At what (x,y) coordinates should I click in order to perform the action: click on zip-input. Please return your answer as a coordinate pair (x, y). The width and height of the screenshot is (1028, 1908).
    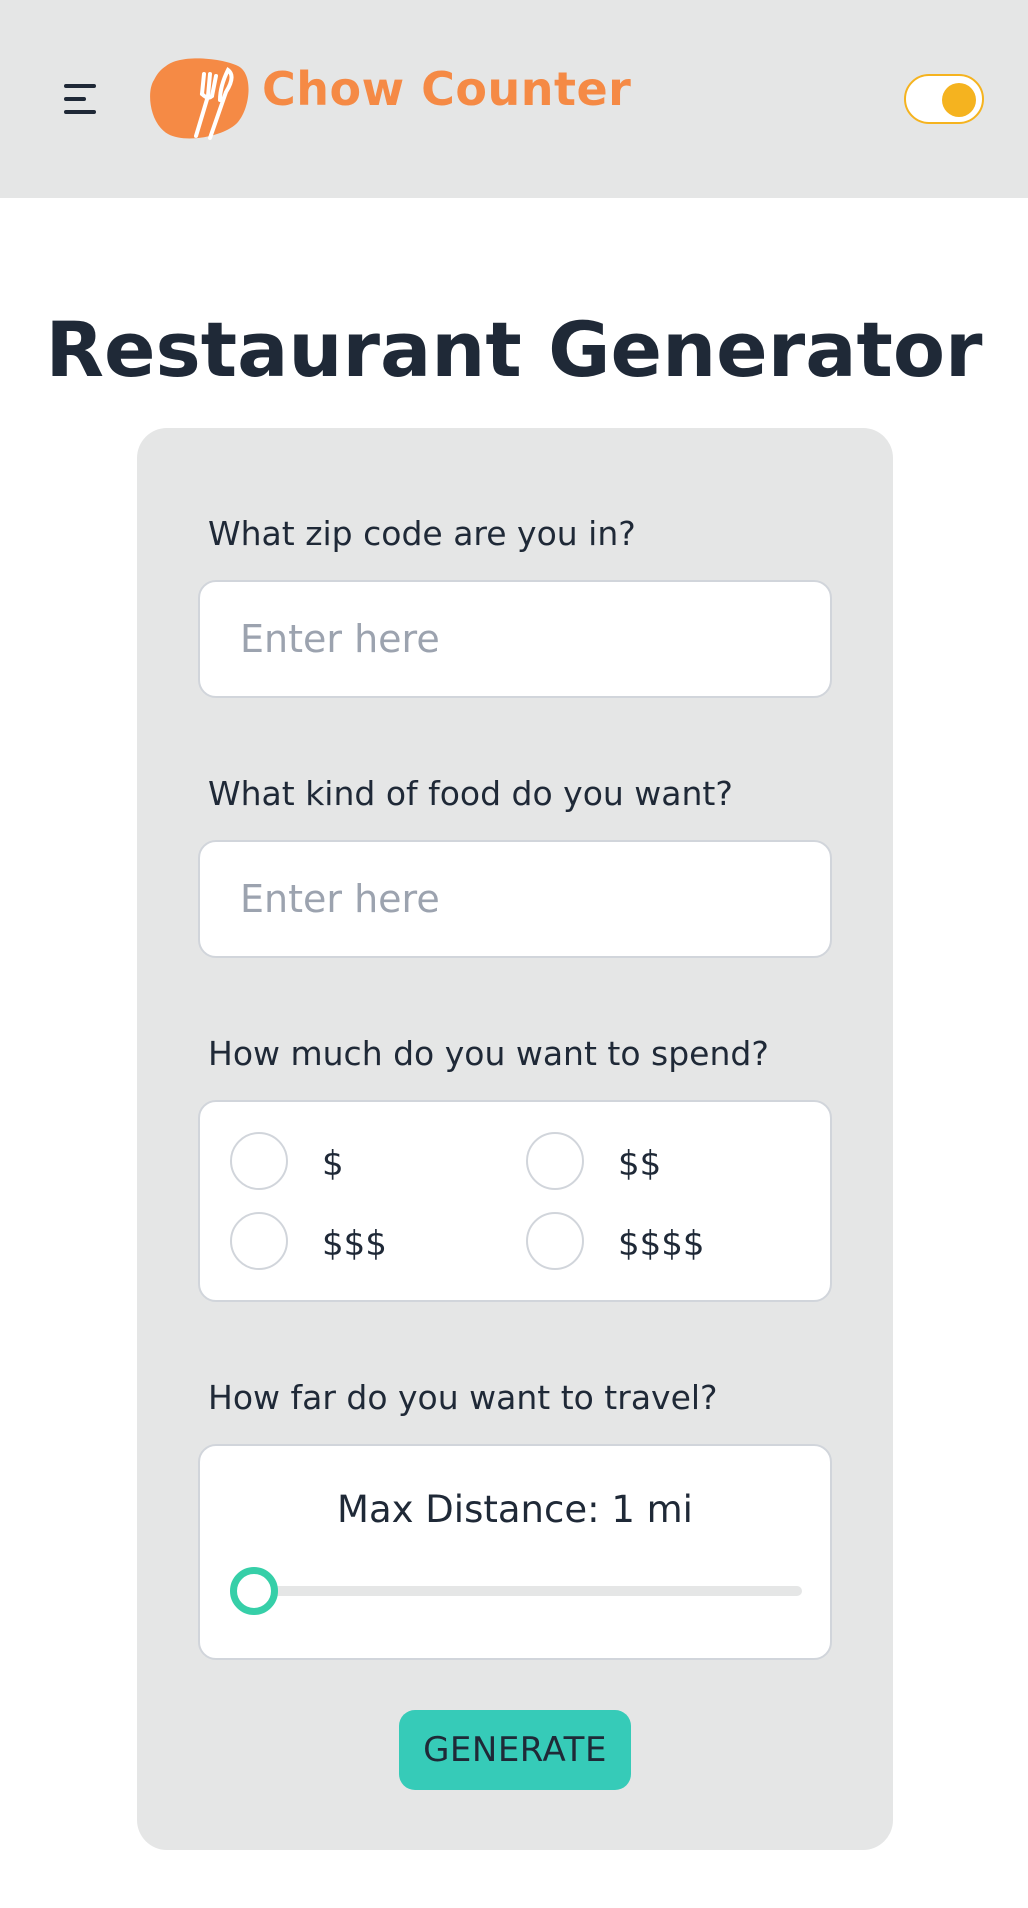
    Looking at the image, I should click on (515, 639).